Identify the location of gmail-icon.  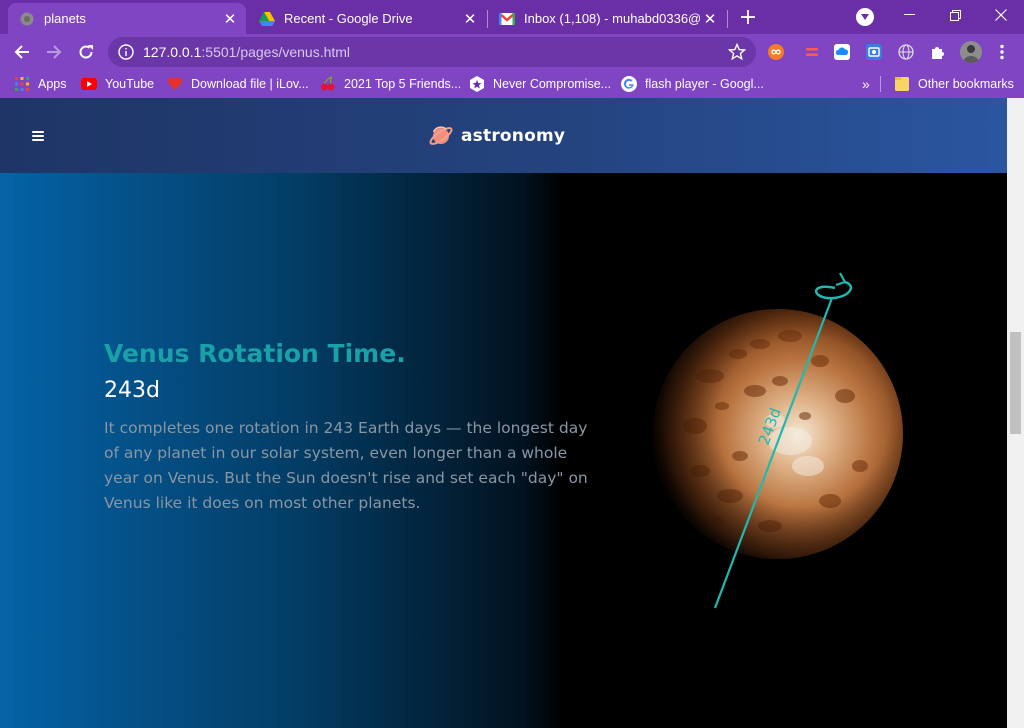
(507, 19).